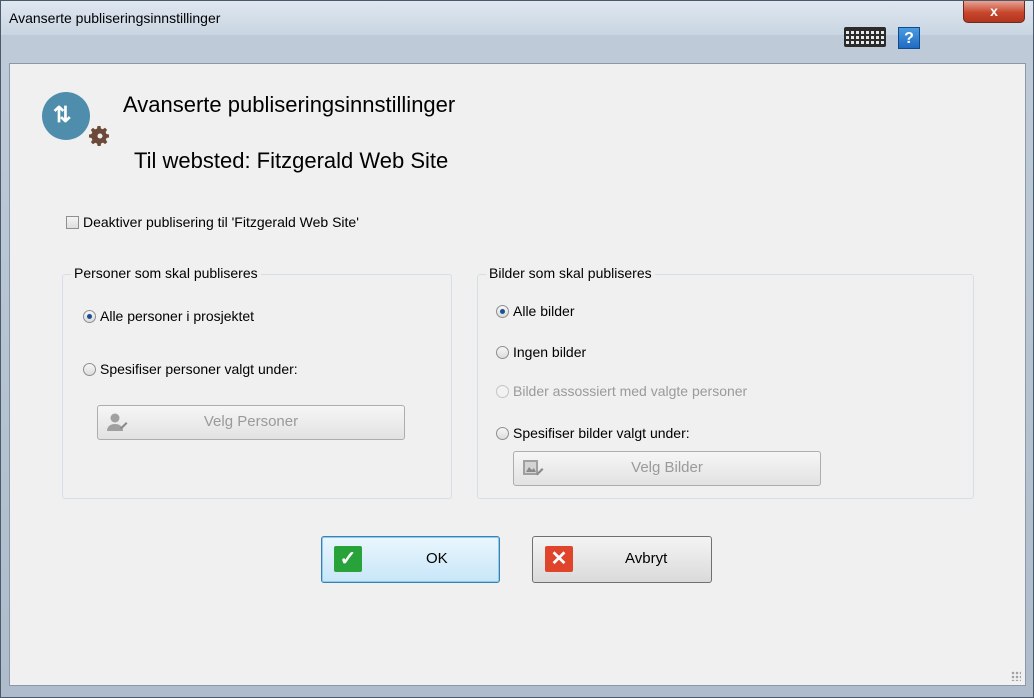  I want to click on radio-all-persons: Alle personer i prosjektet, so click(168, 316).